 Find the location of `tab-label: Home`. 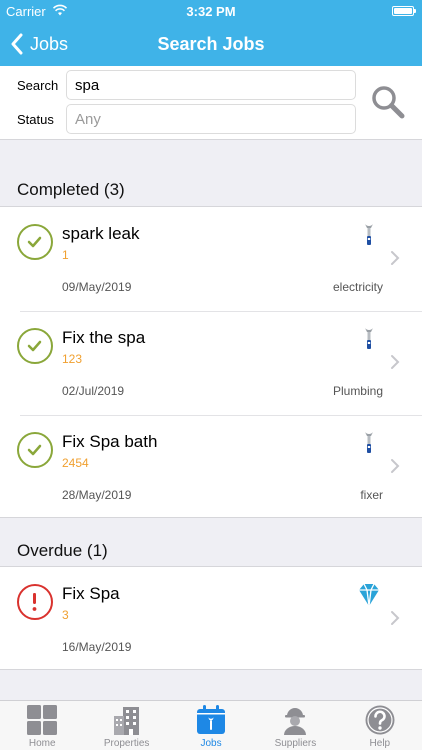

tab-label: Home is located at coordinates (42, 743).